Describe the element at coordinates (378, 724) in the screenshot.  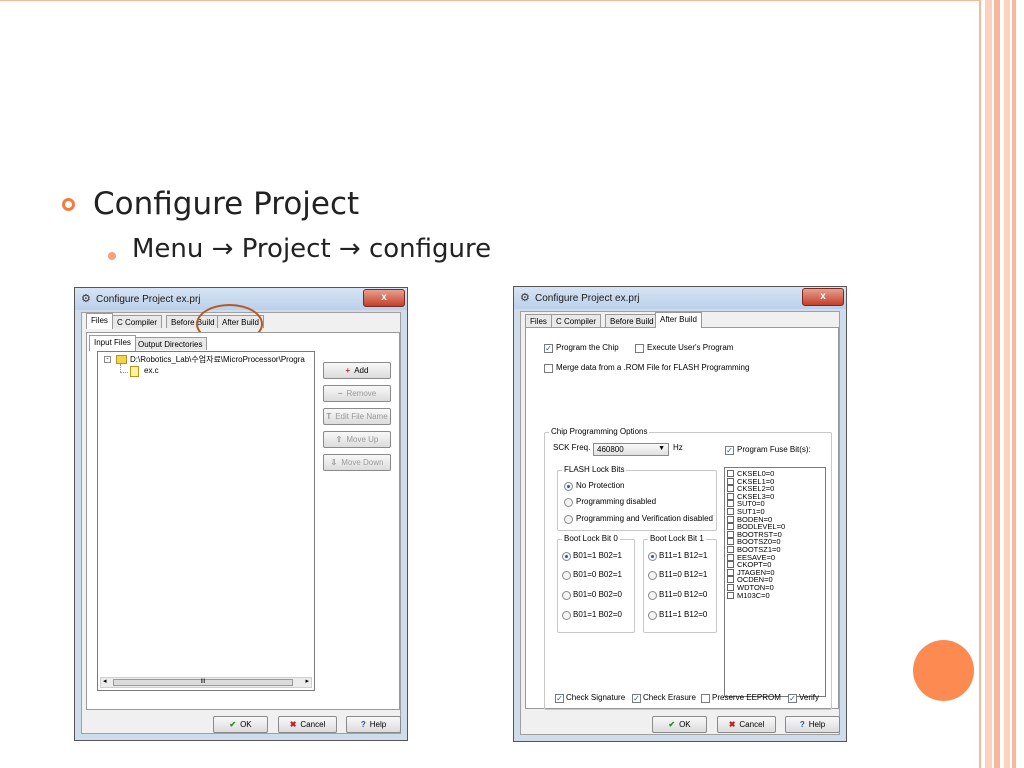
I see `help-label: Help` at that location.